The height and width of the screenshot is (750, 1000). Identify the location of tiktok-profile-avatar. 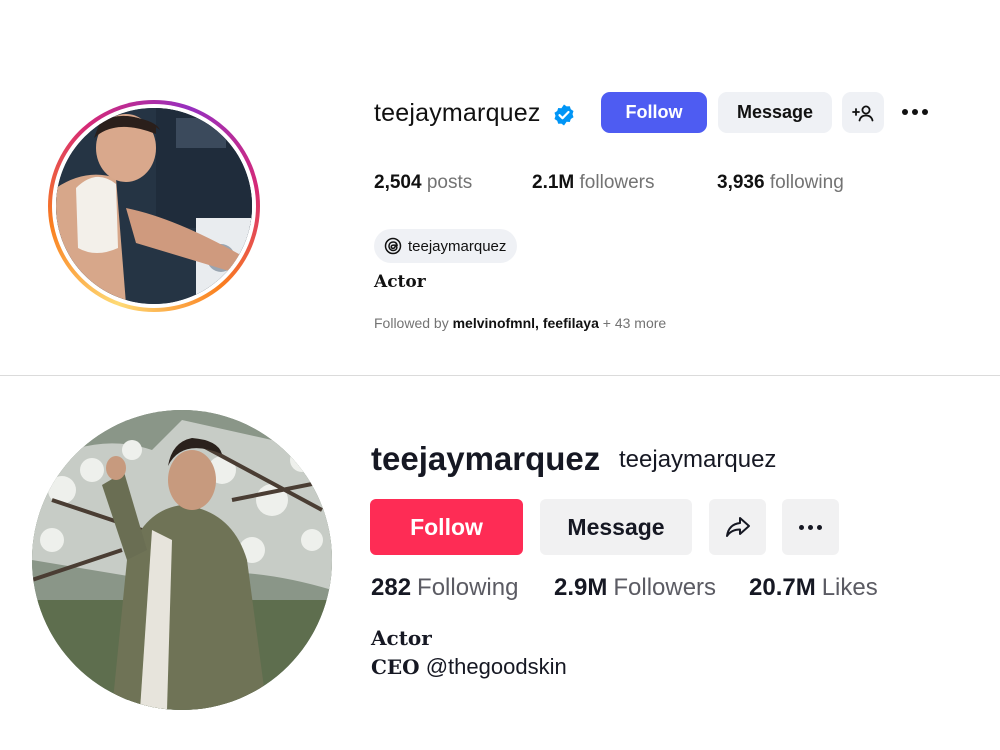
(182, 560).